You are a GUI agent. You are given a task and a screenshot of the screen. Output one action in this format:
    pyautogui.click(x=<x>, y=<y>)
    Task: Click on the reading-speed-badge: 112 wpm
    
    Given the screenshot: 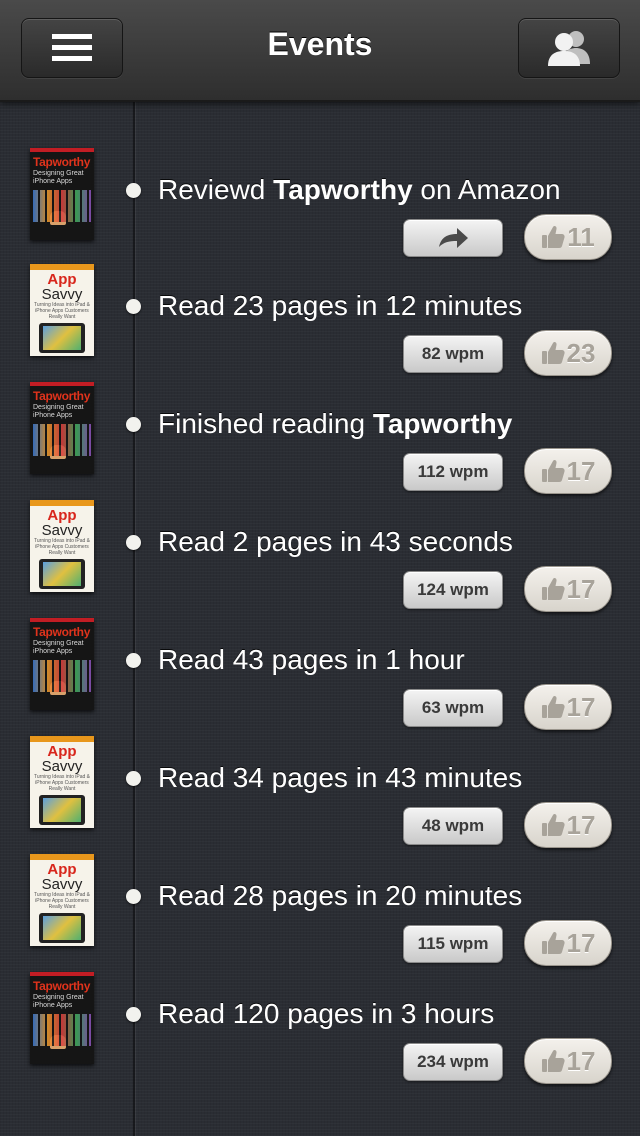 What is the action you would take?
    pyautogui.click(x=453, y=472)
    